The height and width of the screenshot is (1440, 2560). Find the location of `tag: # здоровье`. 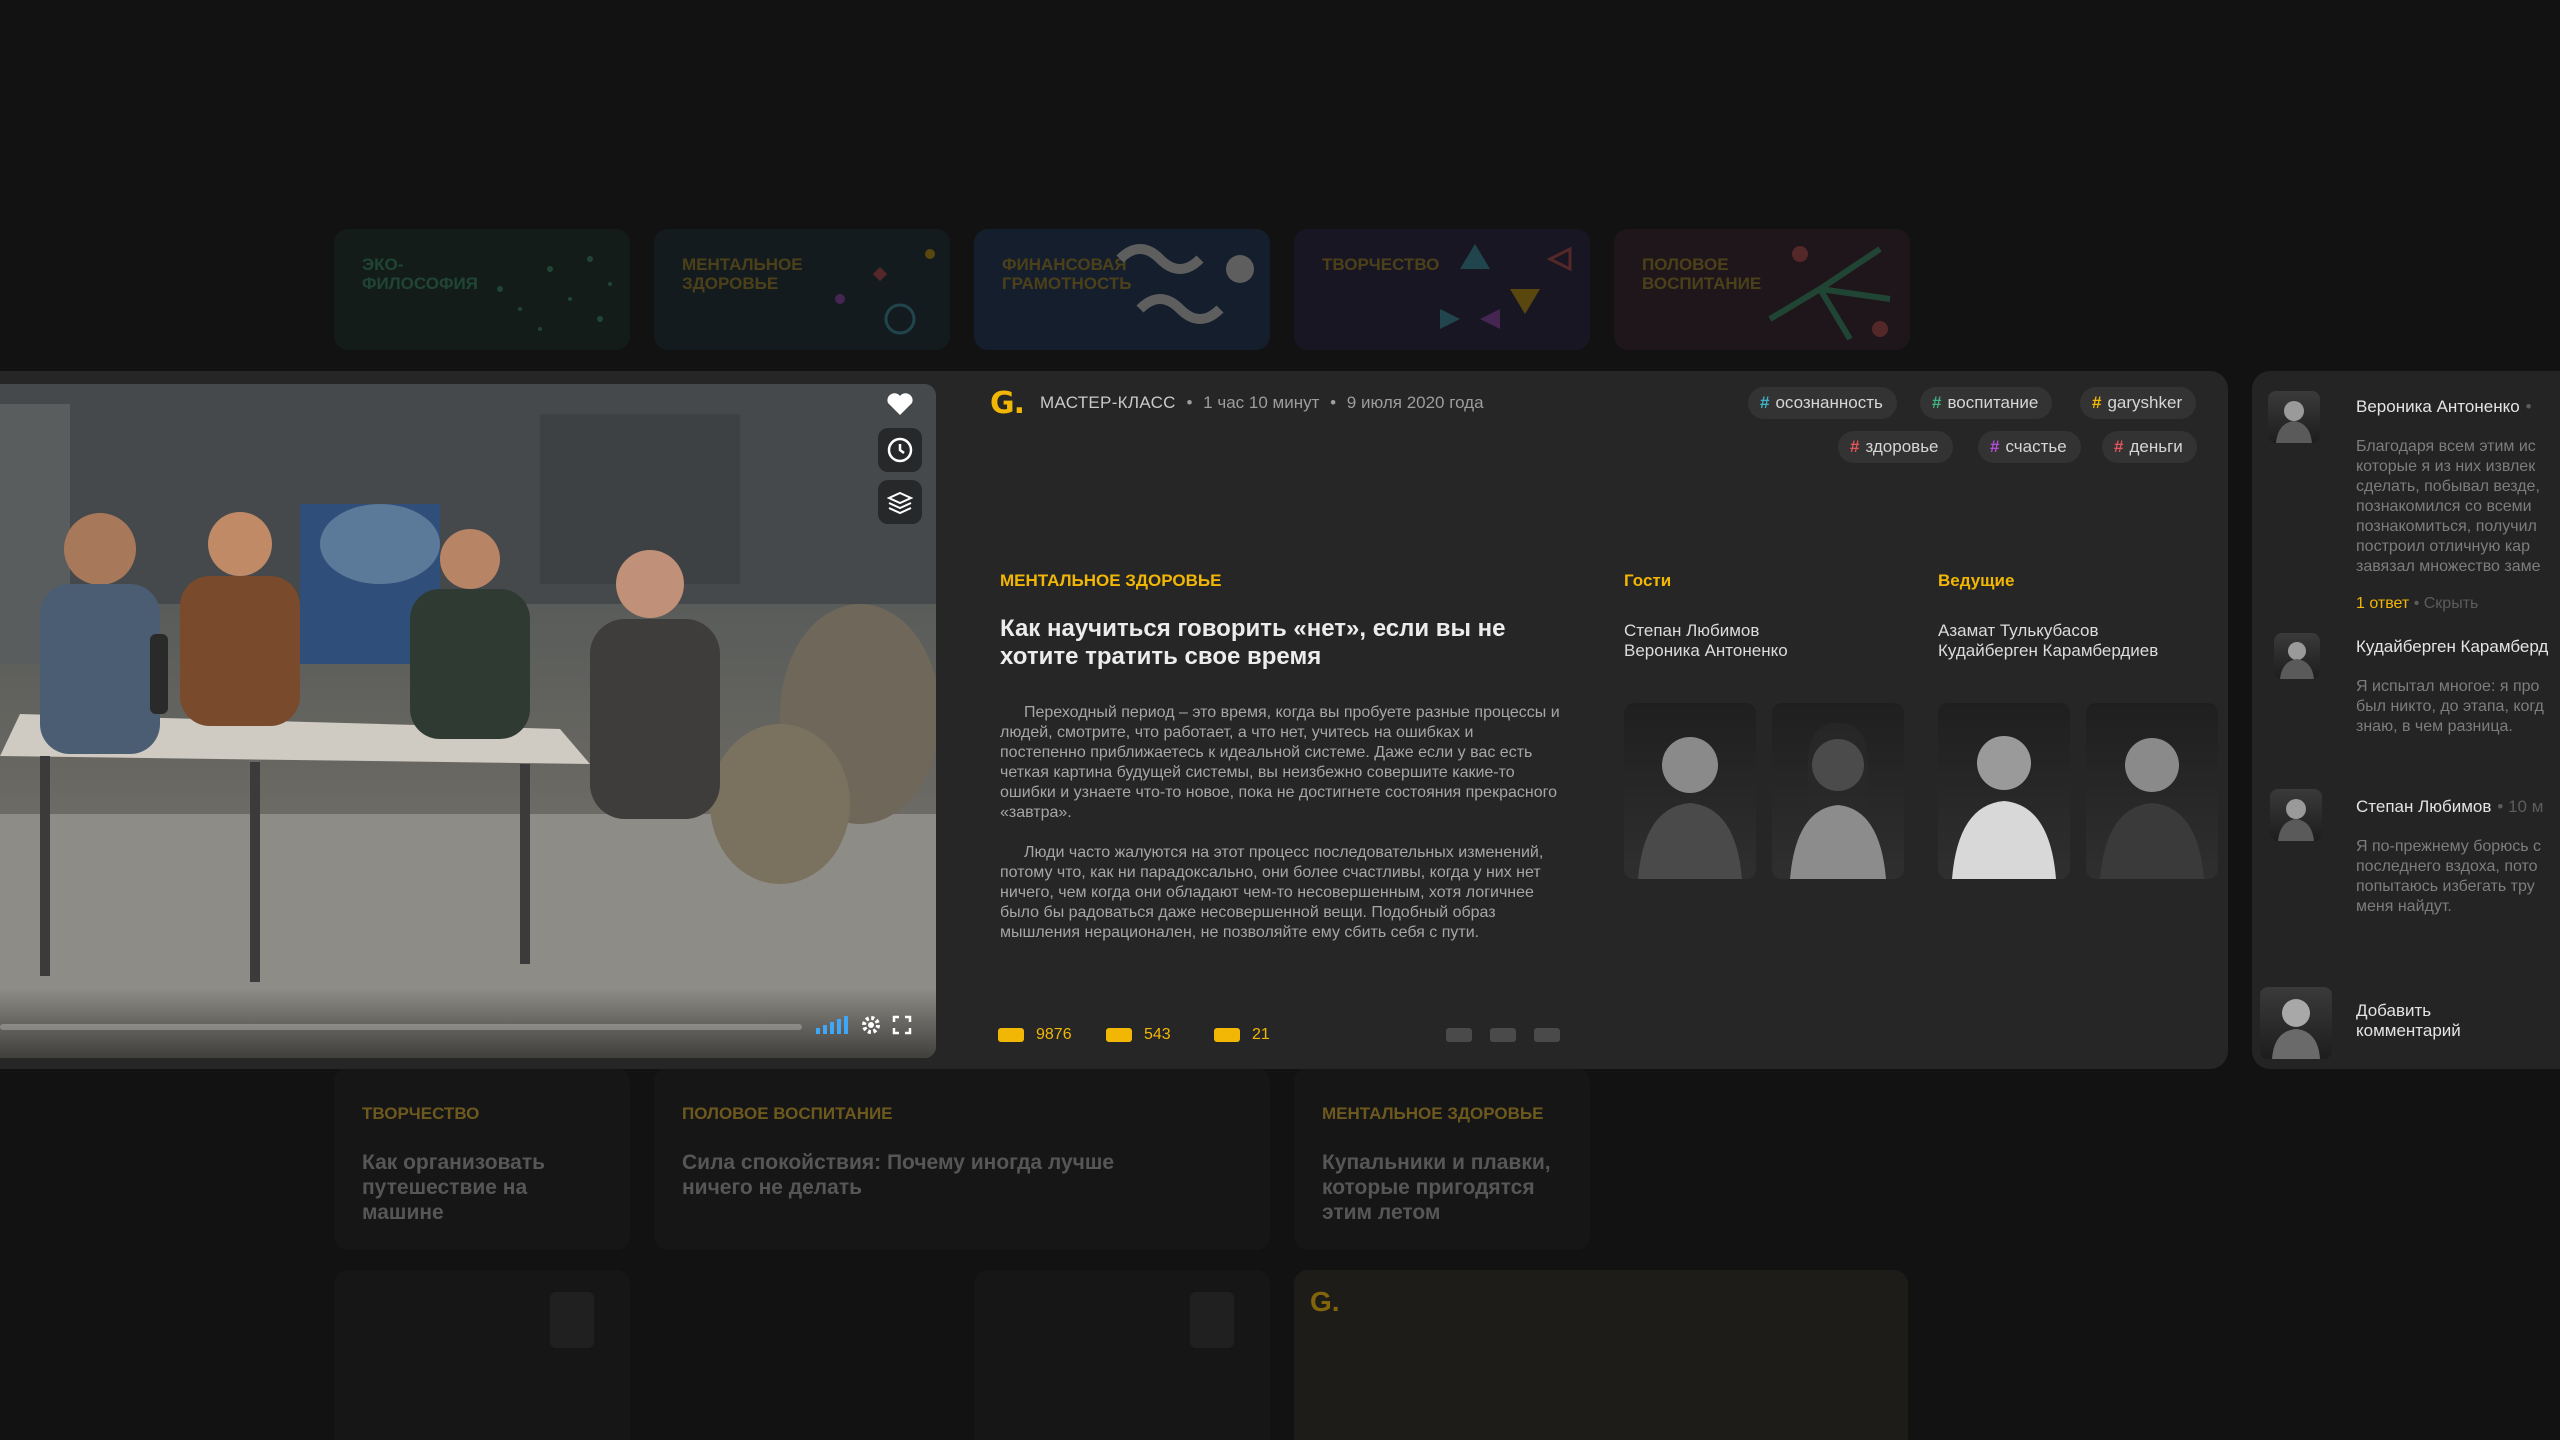

tag: # здоровье is located at coordinates (1895, 447).